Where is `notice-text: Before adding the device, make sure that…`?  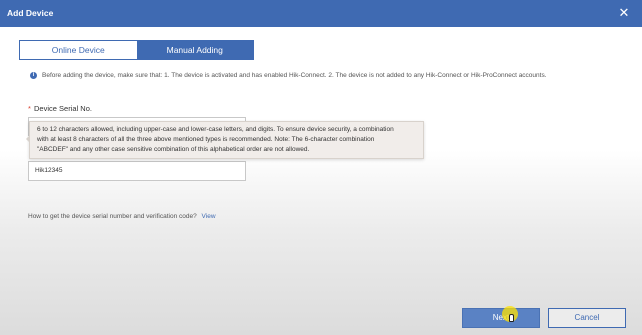
notice-text: Before adding the device, make sure that… is located at coordinates (294, 75).